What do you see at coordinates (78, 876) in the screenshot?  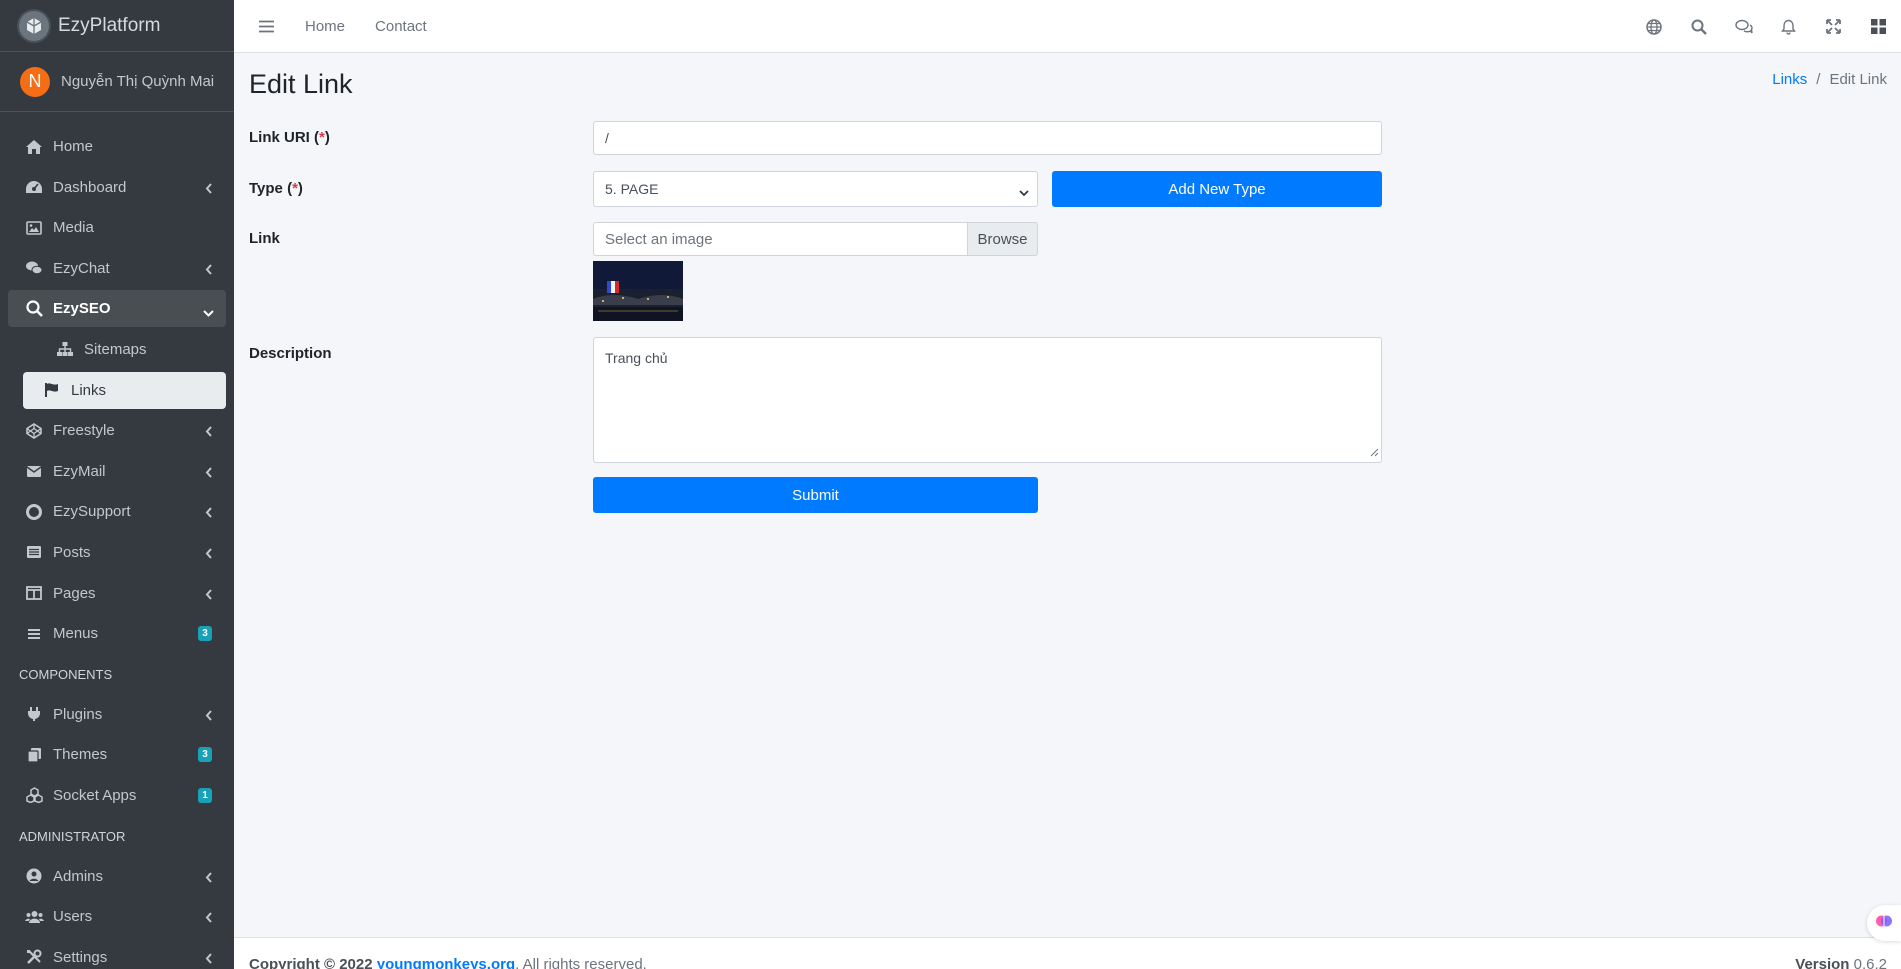 I see `sidebar-item-label: Admins` at bounding box center [78, 876].